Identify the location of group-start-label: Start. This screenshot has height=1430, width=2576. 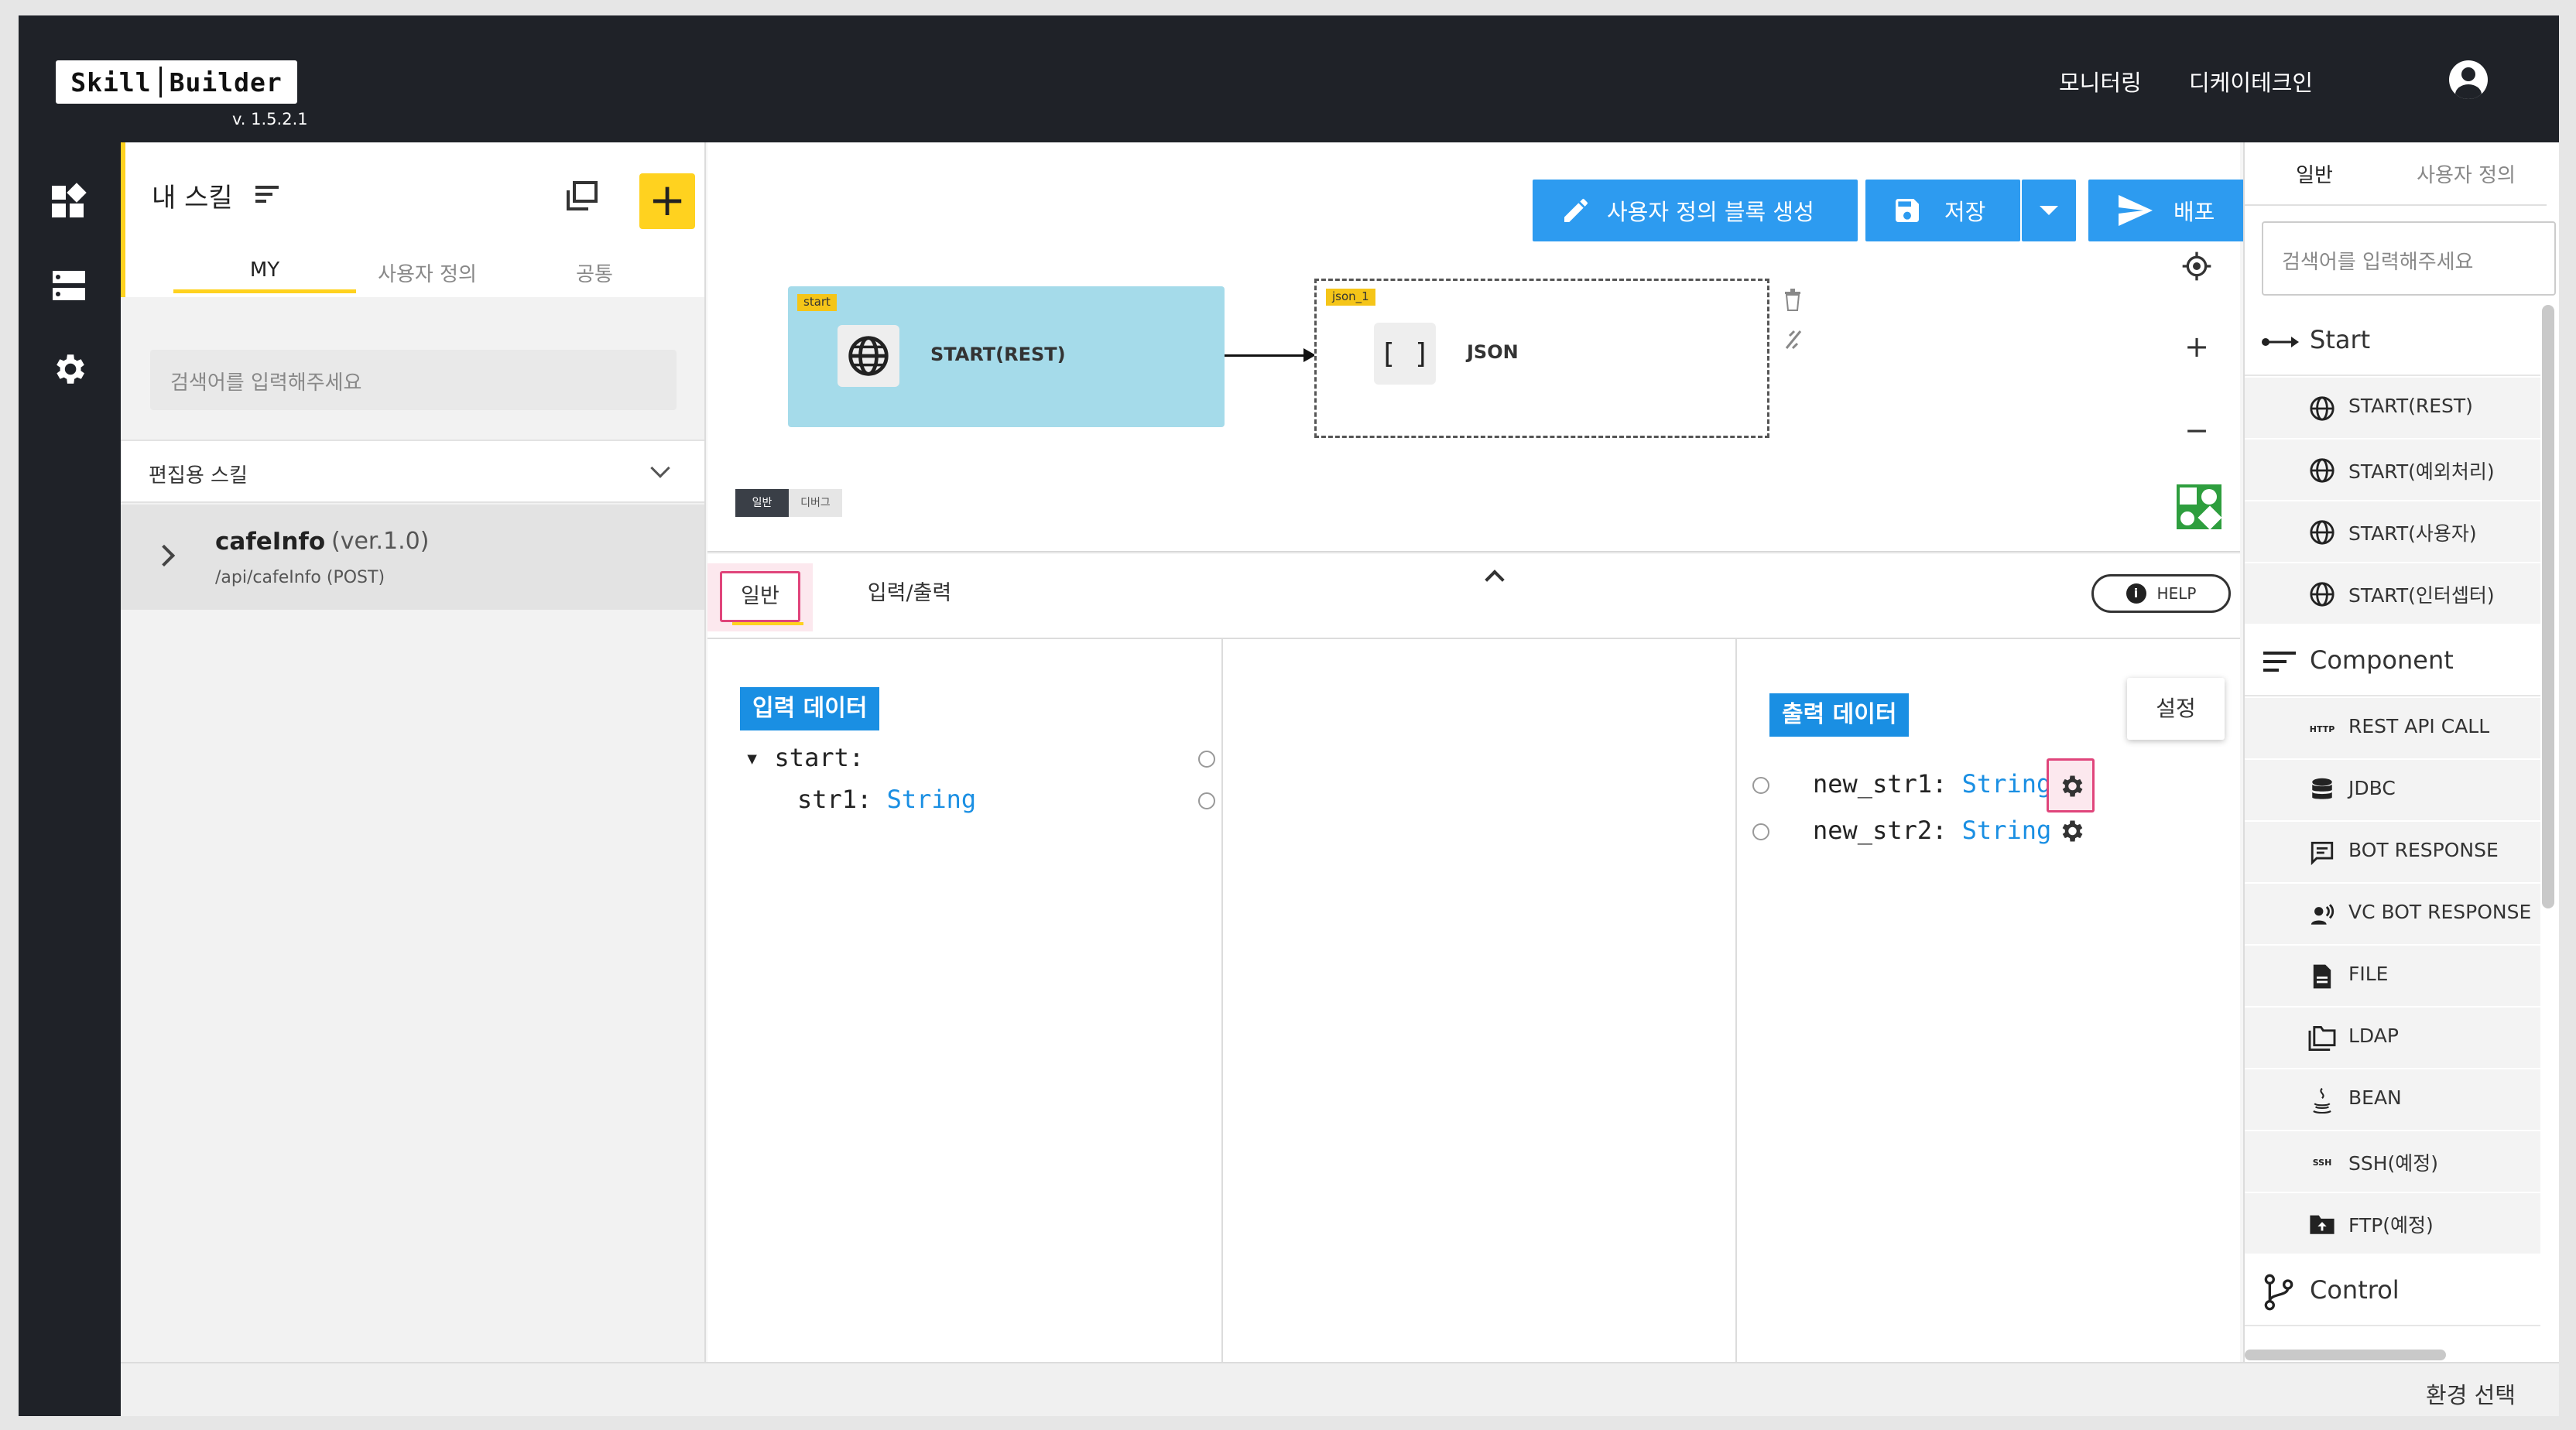
(2340, 339).